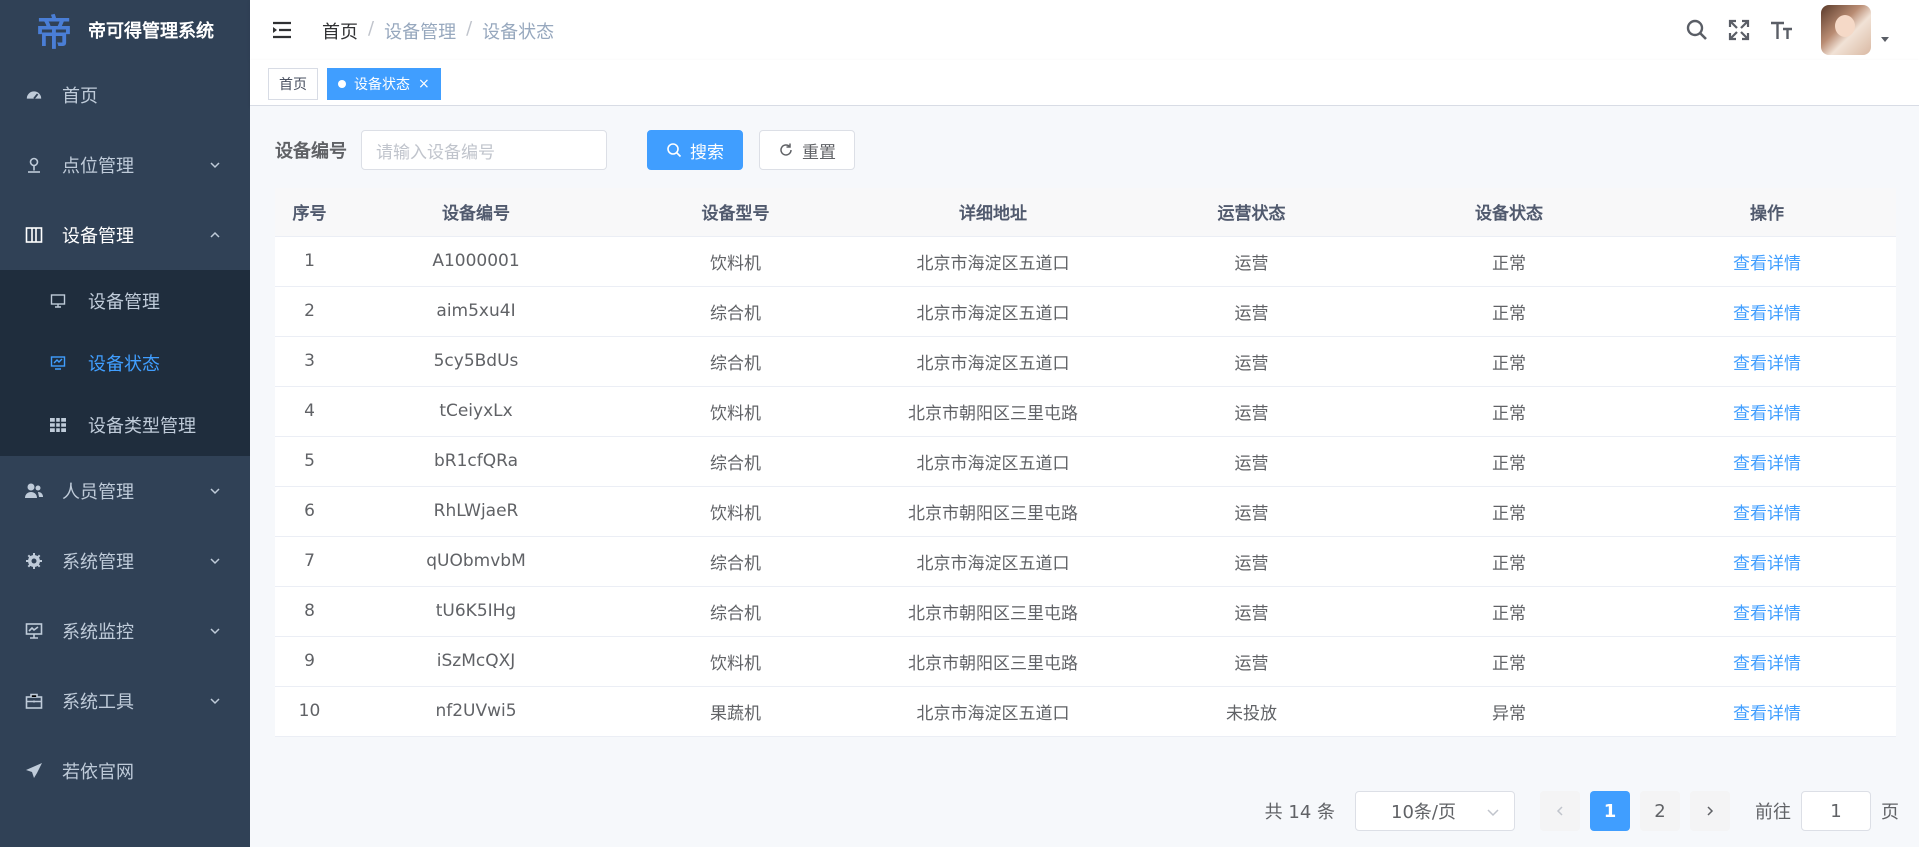 The width and height of the screenshot is (1919, 847). I want to click on page-size-select: 10条/页, so click(1435, 811).